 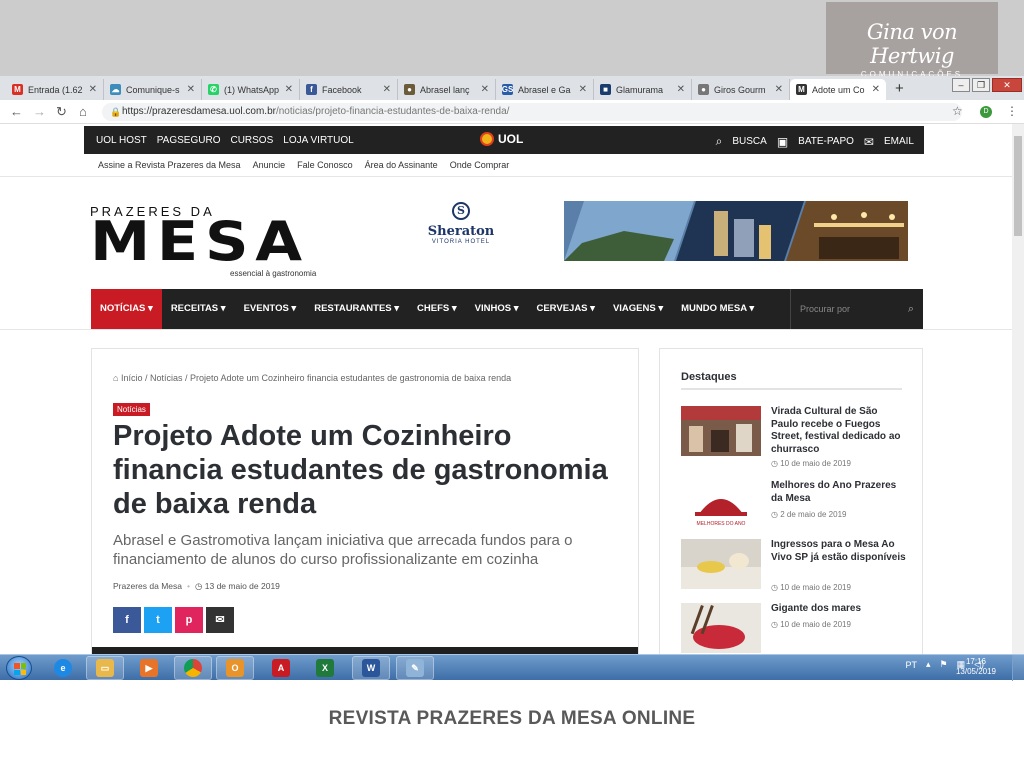 What do you see at coordinates (736, 231) in the screenshot?
I see `hotel-banner-image` at bounding box center [736, 231].